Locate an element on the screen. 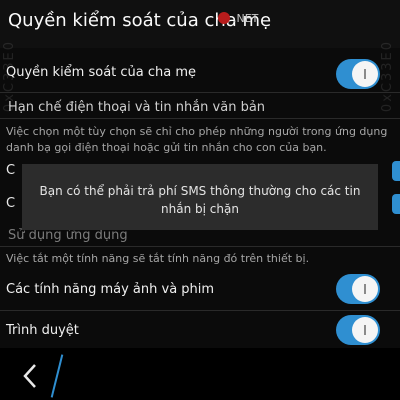 This screenshot has width=400, height=400. site-watermark: .NET is located at coordinates (238, 18).